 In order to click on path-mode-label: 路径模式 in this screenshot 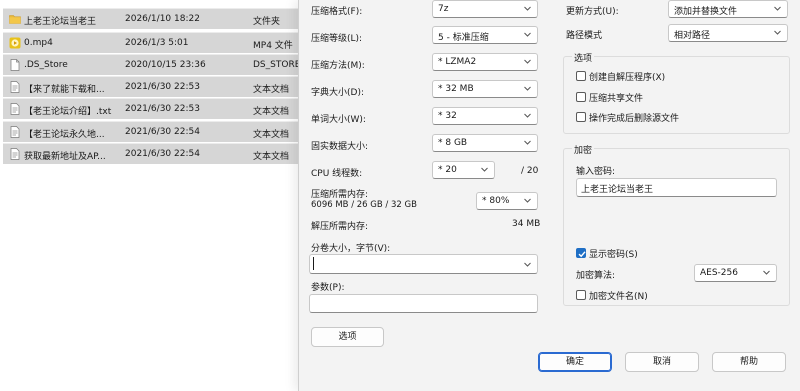, I will do `click(584, 36)`.